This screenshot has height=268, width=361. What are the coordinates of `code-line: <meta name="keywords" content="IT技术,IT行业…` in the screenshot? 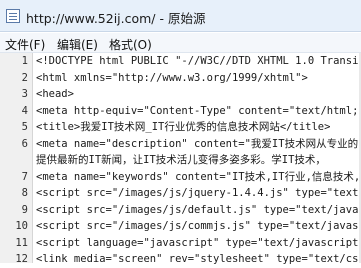 It's located at (198, 176).